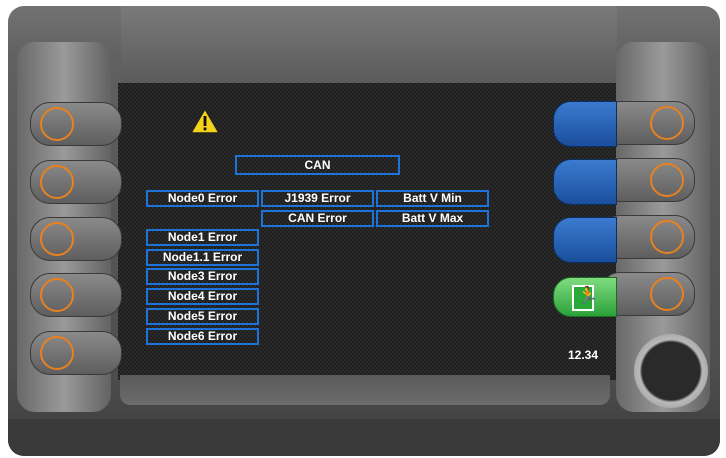 Image resolution: width=726 pixels, height=458 pixels. What do you see at coordinates (364, 437) in the screenshot?
I see `bottom-strip` at bounding box center [364, 437].